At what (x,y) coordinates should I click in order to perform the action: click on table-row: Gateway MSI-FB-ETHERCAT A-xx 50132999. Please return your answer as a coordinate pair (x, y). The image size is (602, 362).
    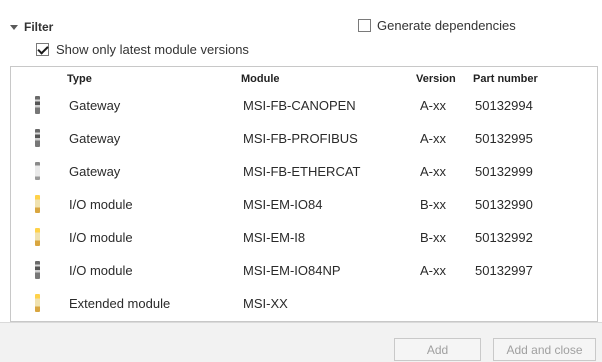
    Looking at the image, I should click on (304, 171).